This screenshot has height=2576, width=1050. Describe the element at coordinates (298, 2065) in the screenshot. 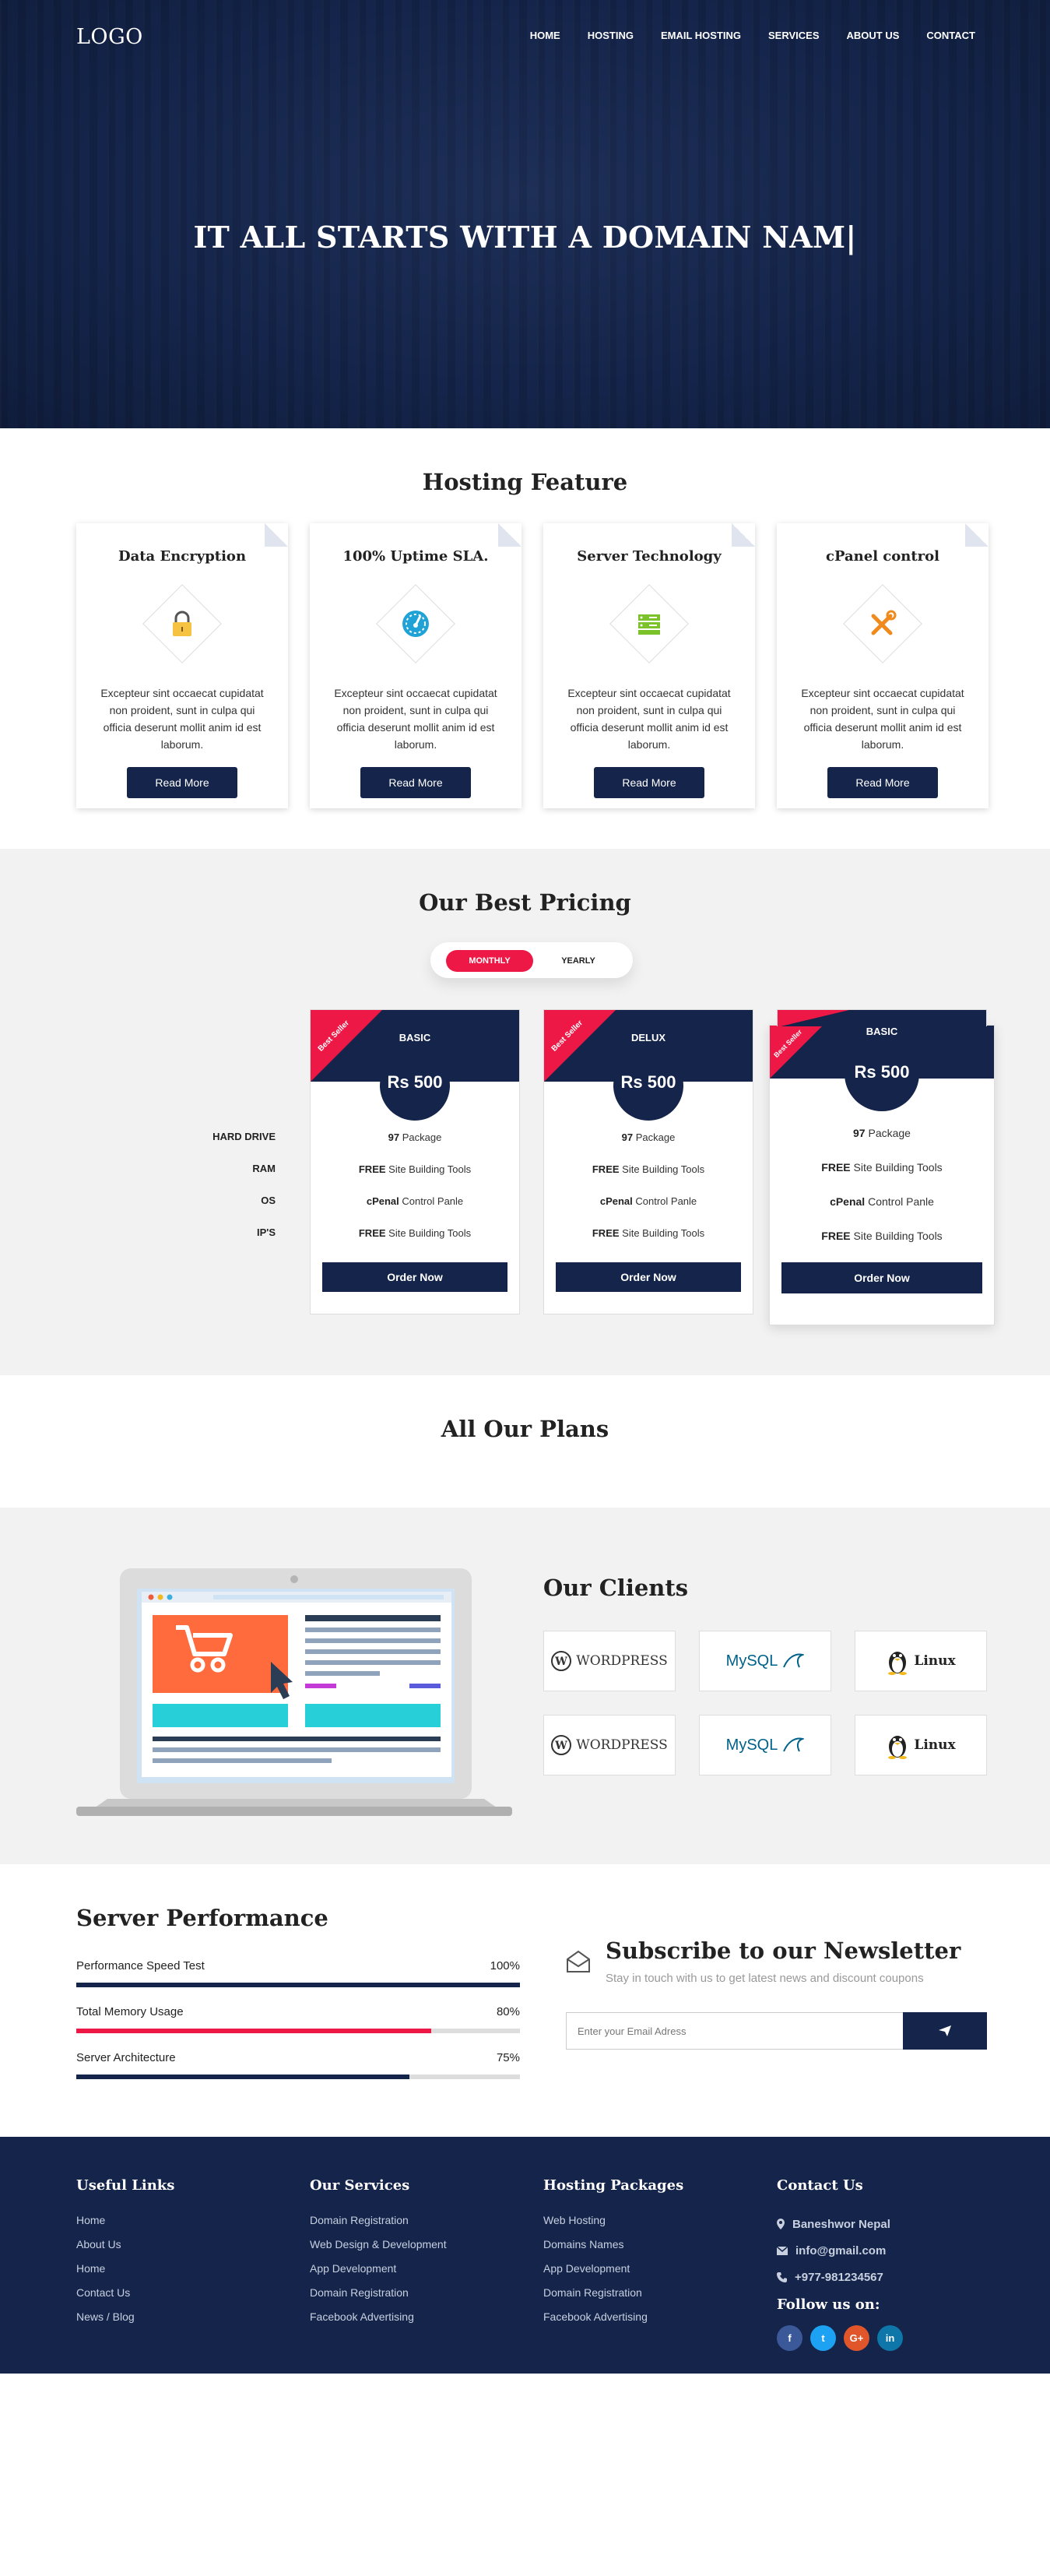

I see `progress-bar-architecture: Server Architecture 75%` at that location.